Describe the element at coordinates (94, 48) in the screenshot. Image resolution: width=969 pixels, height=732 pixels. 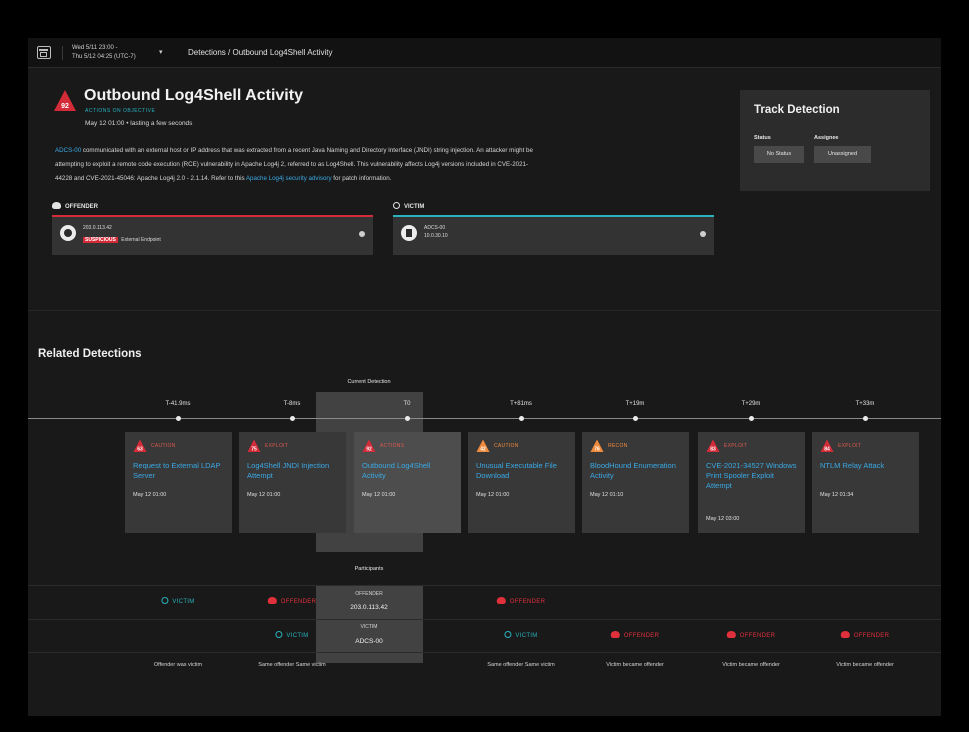
I see `time-range-start: Wed 5/11 23:00 -` at that location.